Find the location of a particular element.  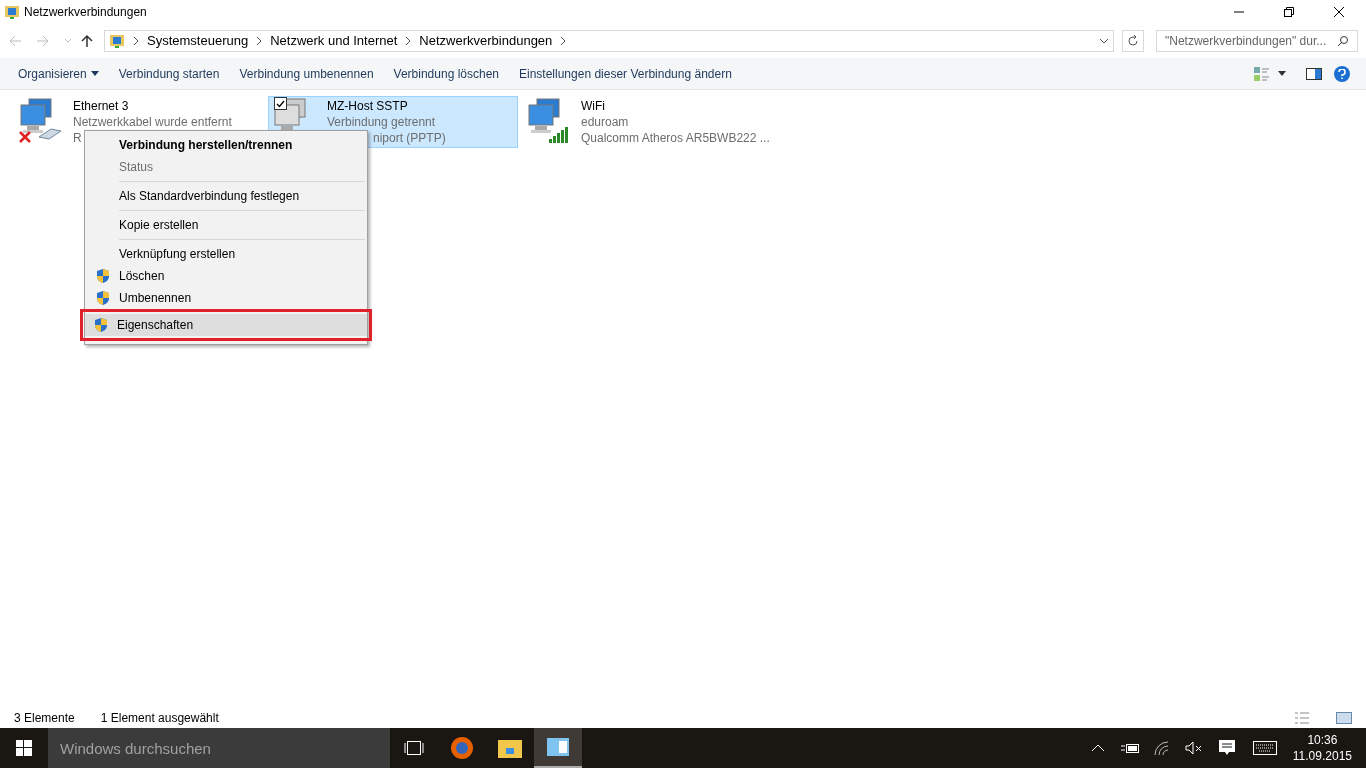

menu-item: Verknüpfung erstellen is located at coordinates (226, 254).